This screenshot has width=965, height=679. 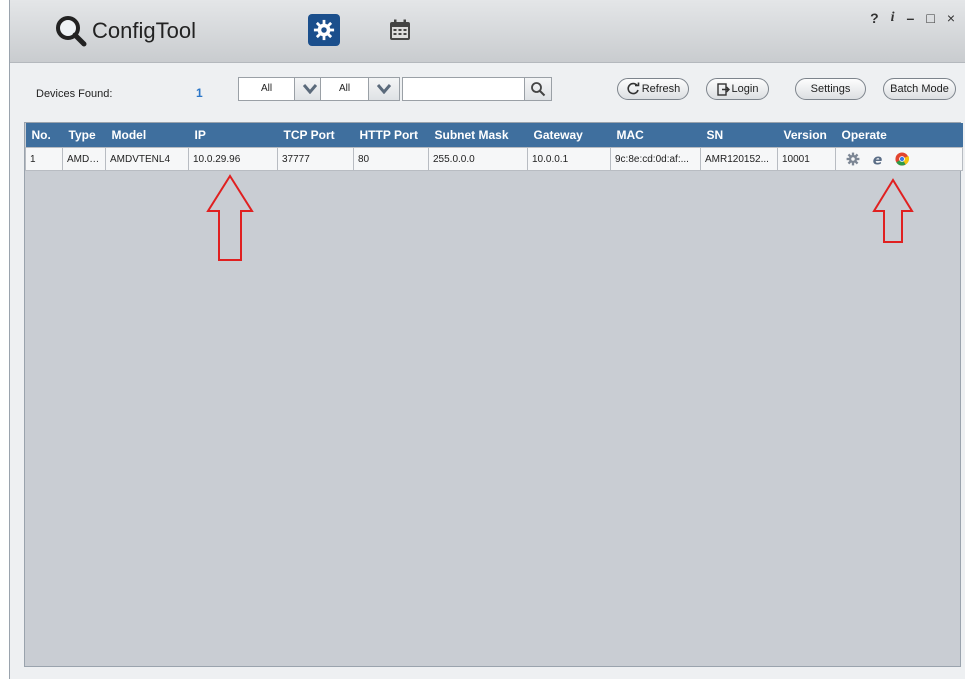 What do you see at coordinates (902, 159) in the screenshot?
I see `chrome-icon` at bounding box center [902, 159].